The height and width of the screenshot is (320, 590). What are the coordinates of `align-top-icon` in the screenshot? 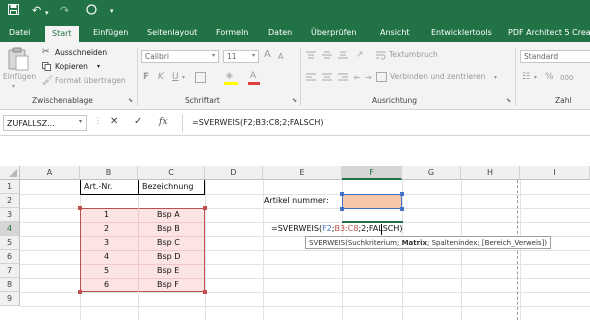 It's located at (311, 55).